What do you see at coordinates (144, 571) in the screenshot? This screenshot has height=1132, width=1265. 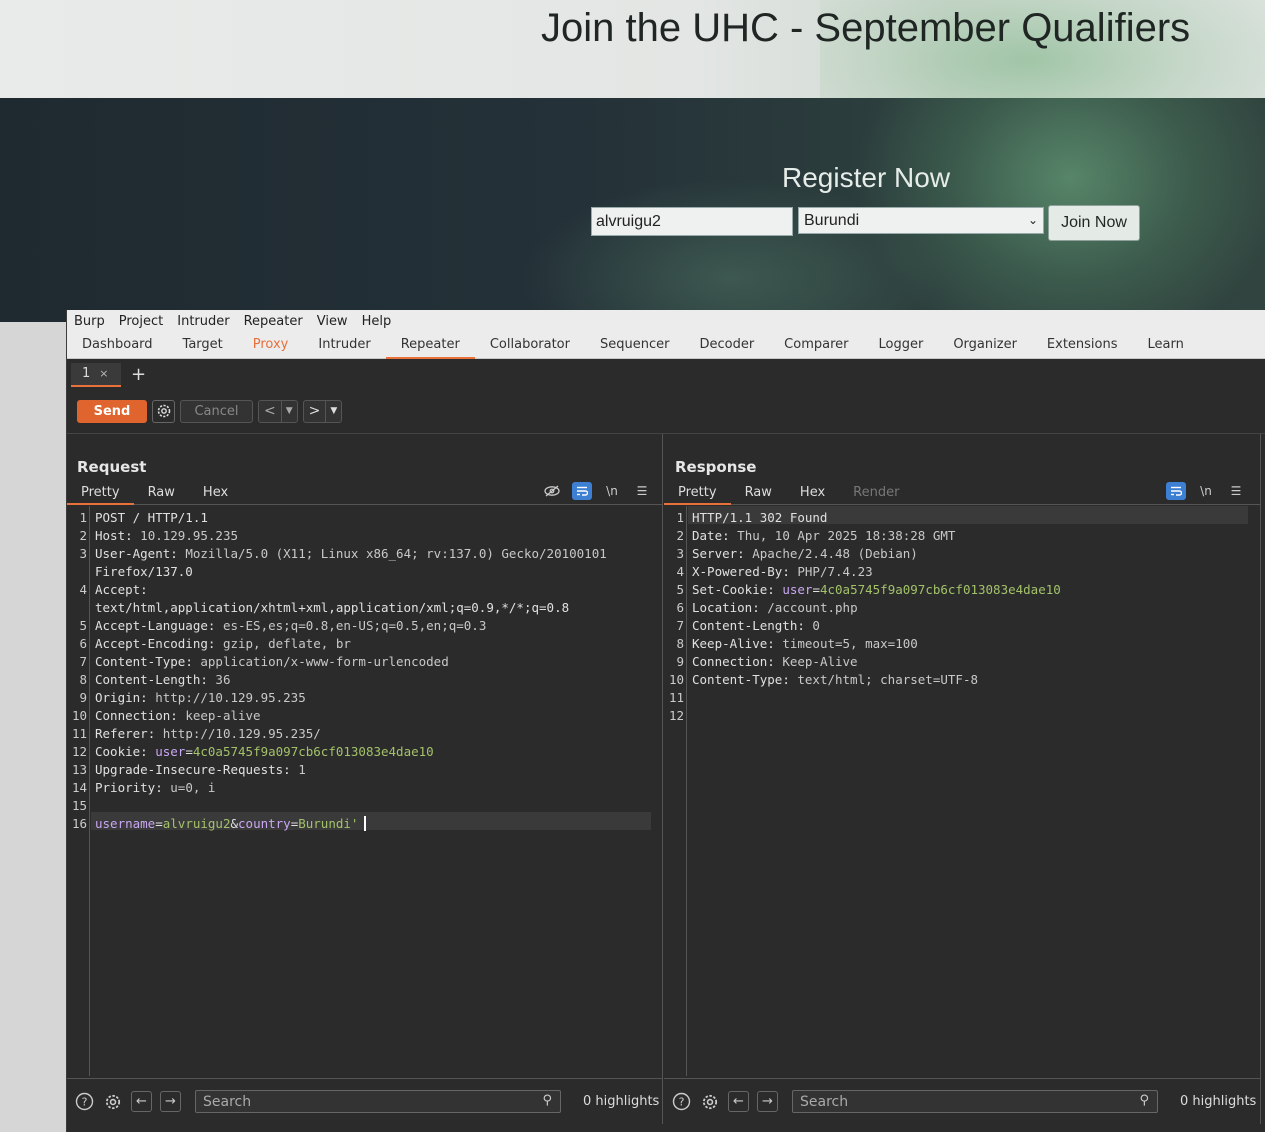 I see `code-line: Firefox/137.0` at bounding box center [144, 571].